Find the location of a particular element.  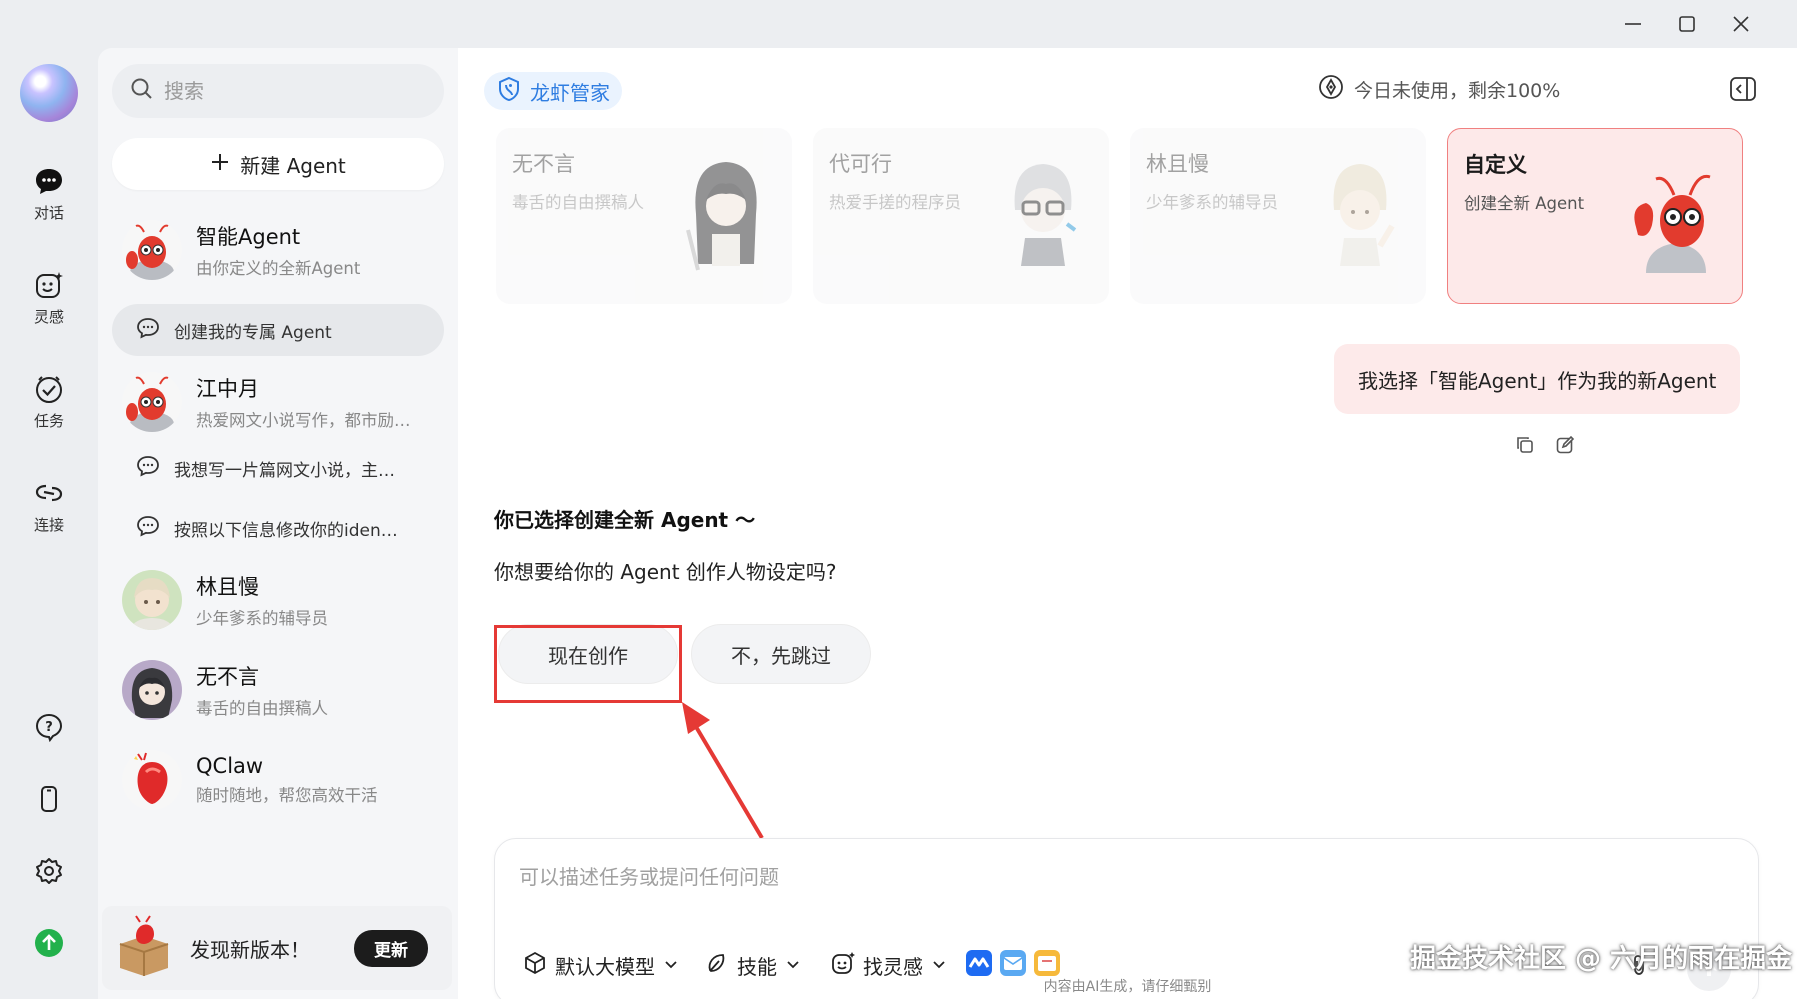

search-box is located at coordinates (278, 91).